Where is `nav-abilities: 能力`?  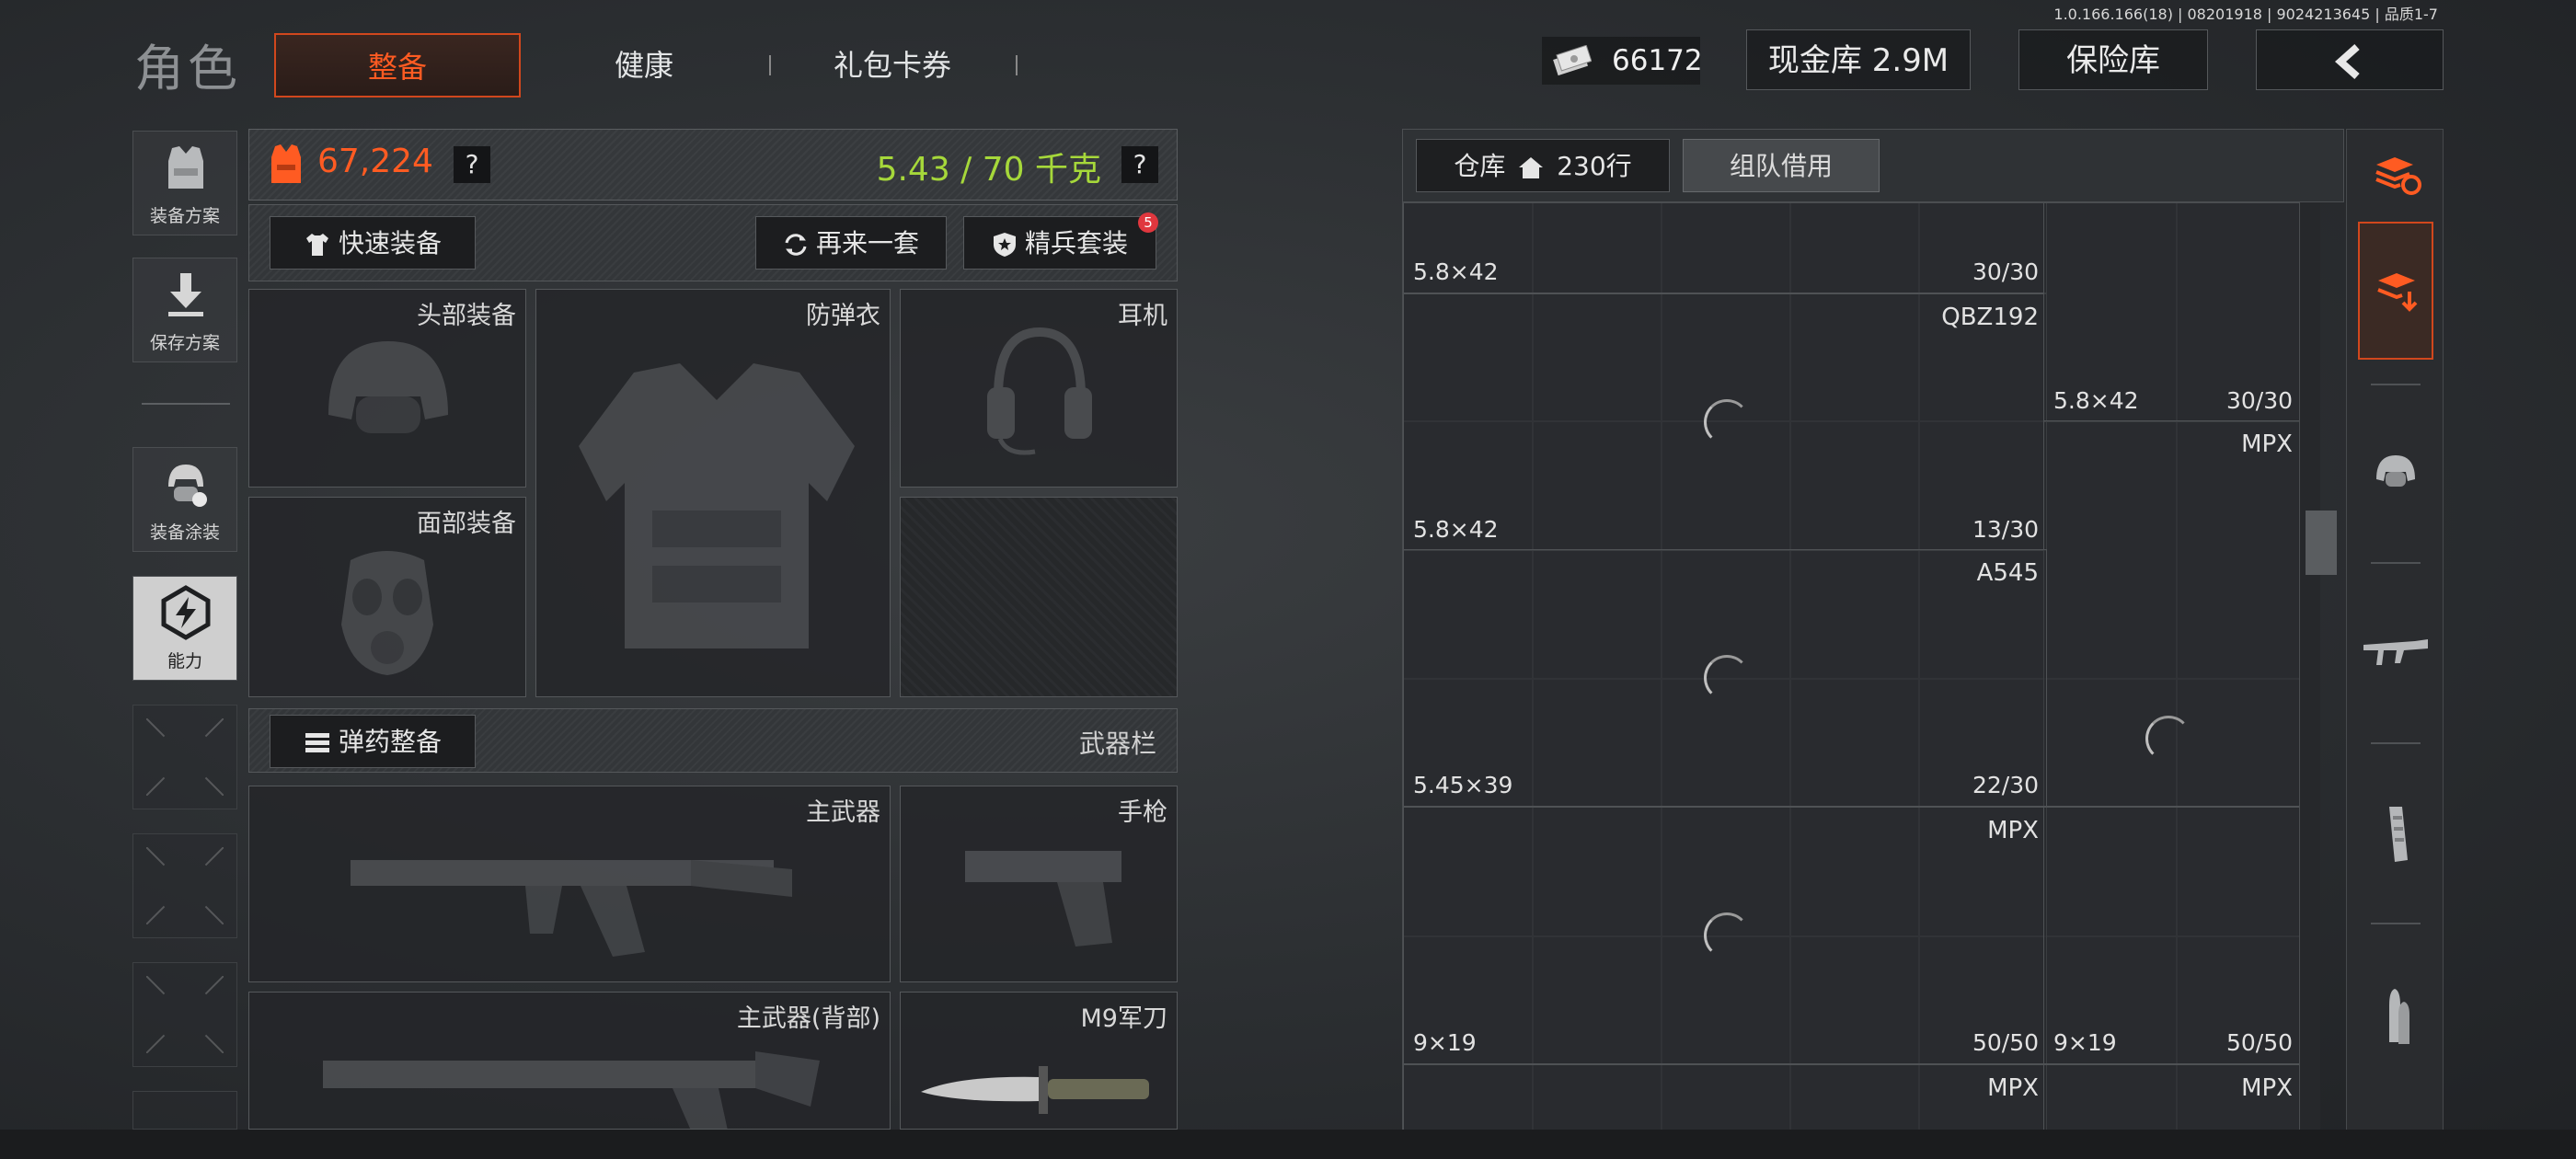 nav-abilities: 能力 is located at coordinates (184, 628).